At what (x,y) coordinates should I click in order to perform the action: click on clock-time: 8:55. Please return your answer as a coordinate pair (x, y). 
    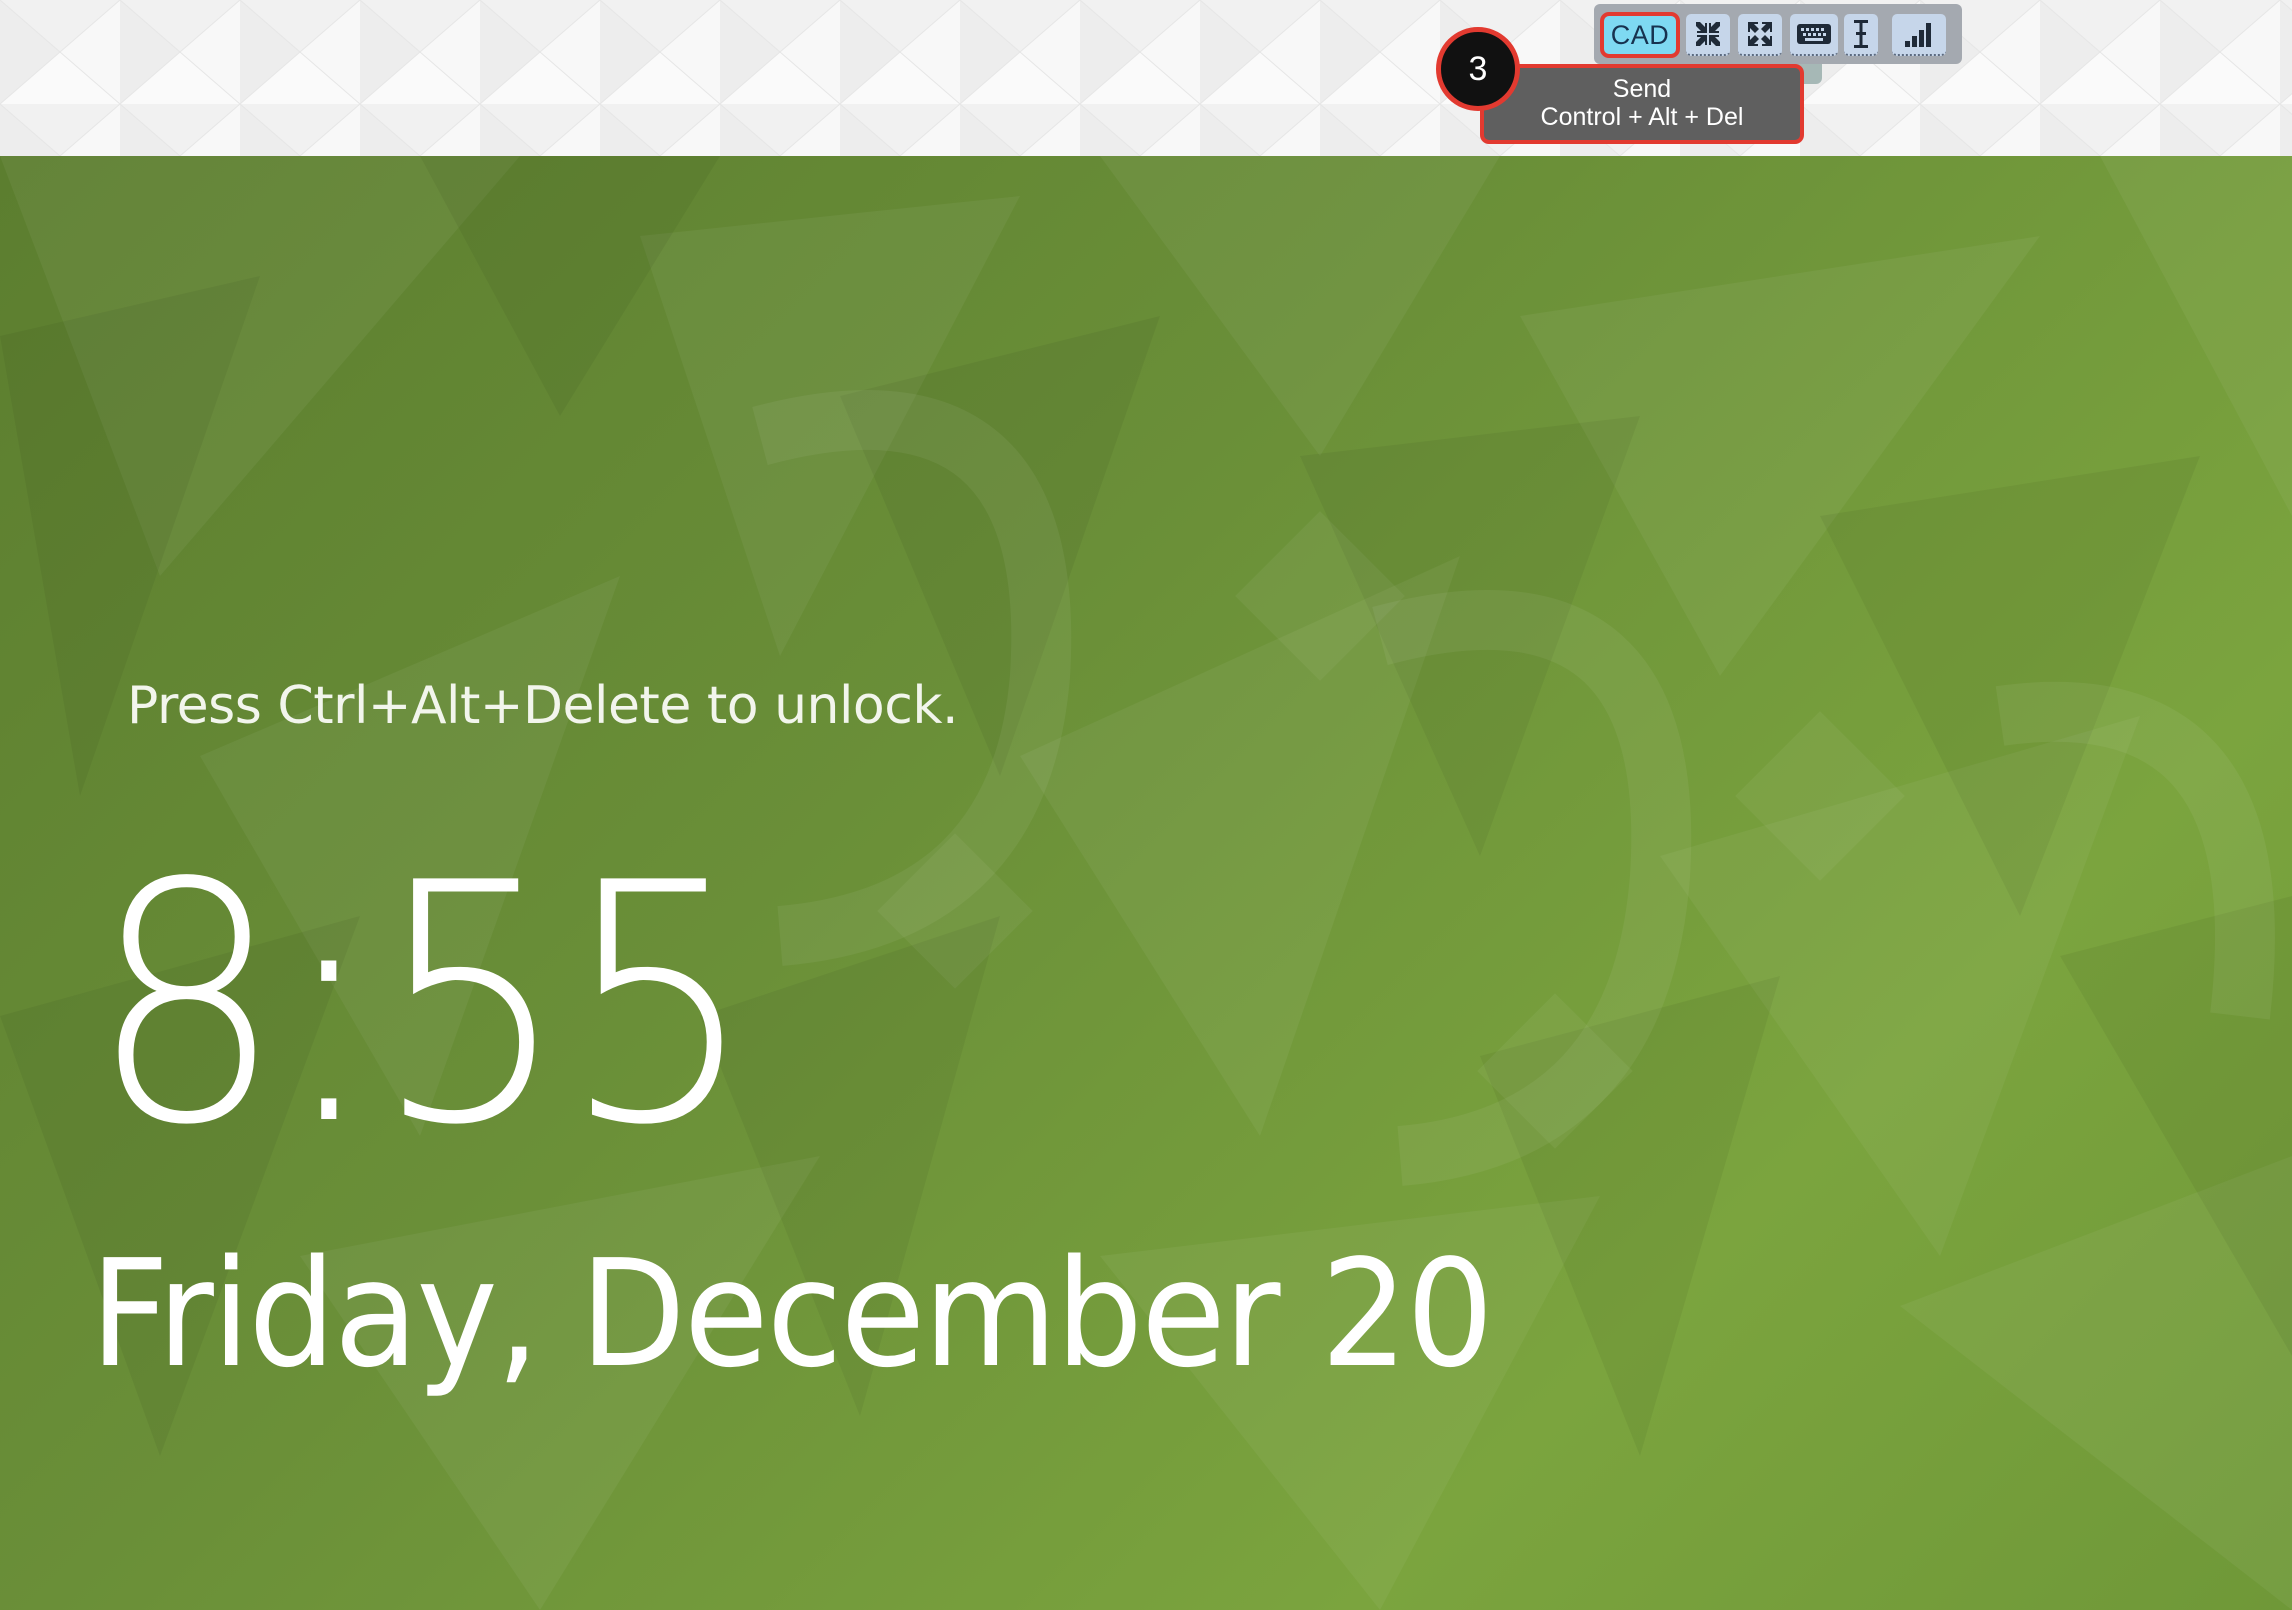
    Looking at the image, I should click on (422, 1005).